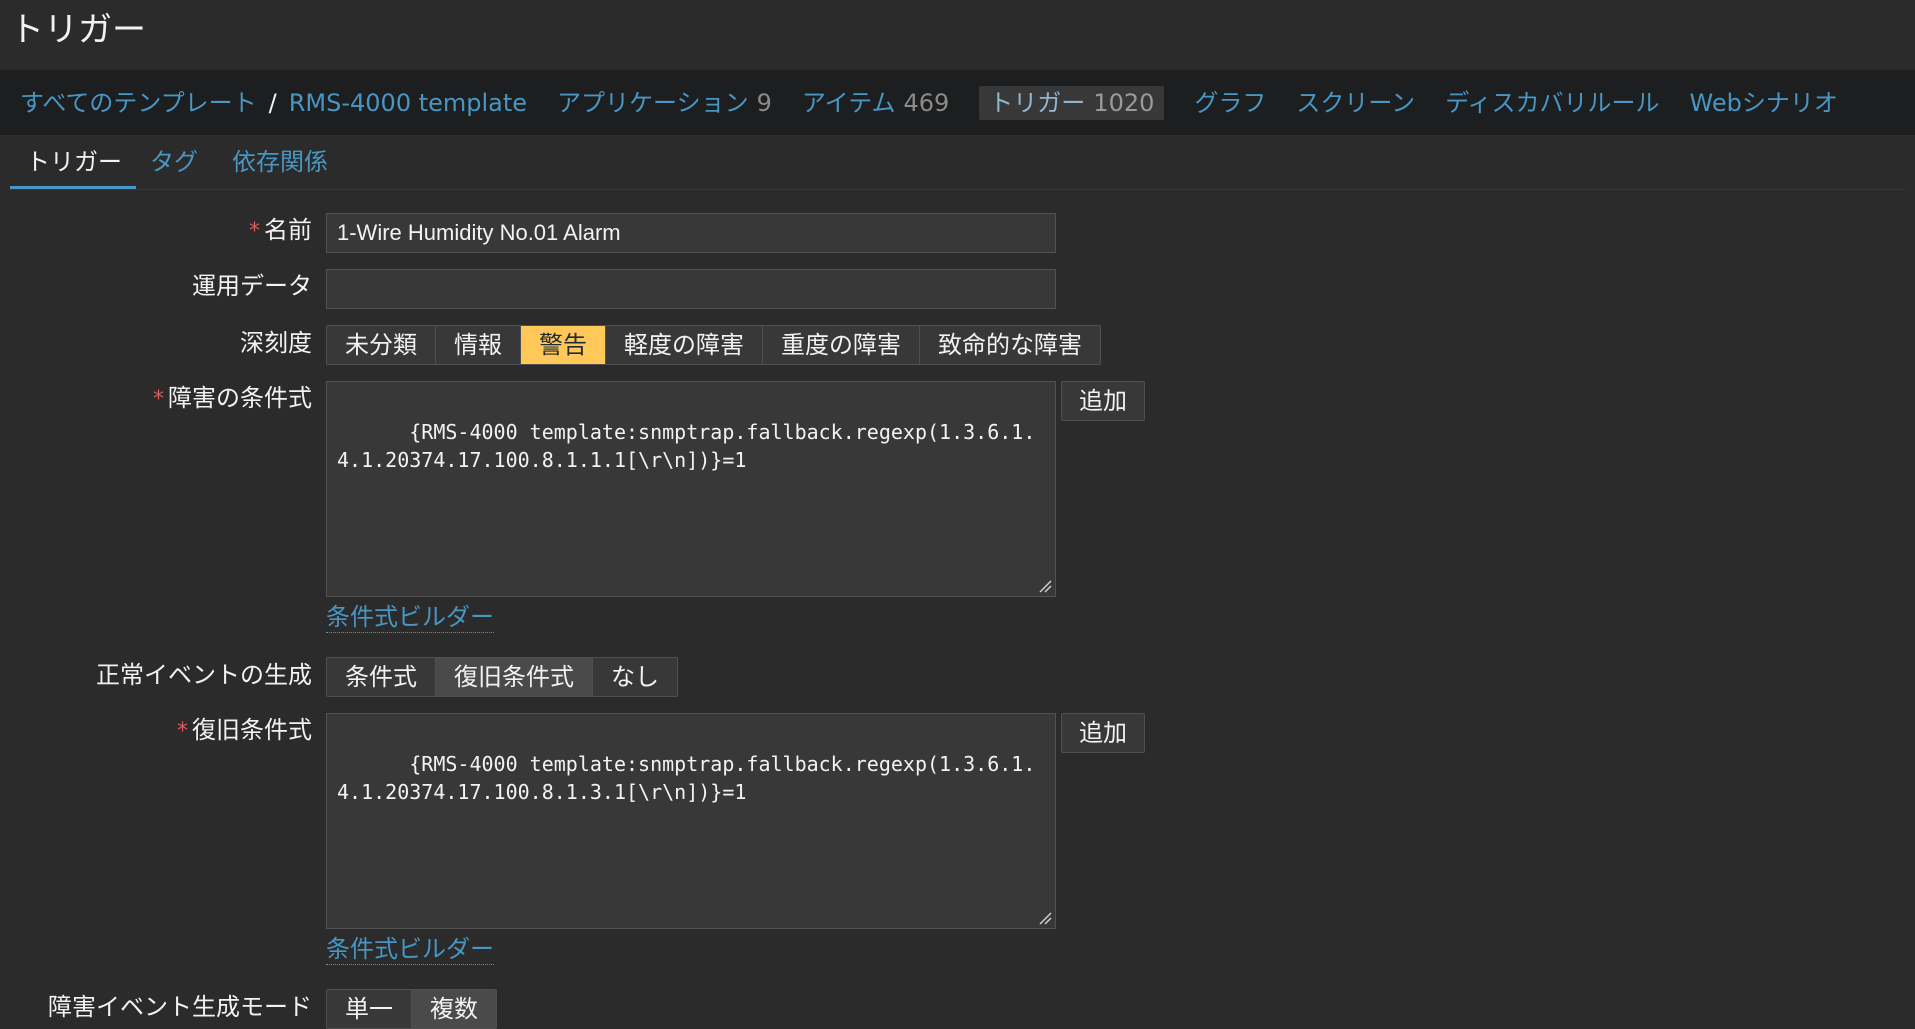 The image size is (1915, 1029). I want to click on ok-event-selector: 条件式 復旧条件式 なし, so click(502, 677).